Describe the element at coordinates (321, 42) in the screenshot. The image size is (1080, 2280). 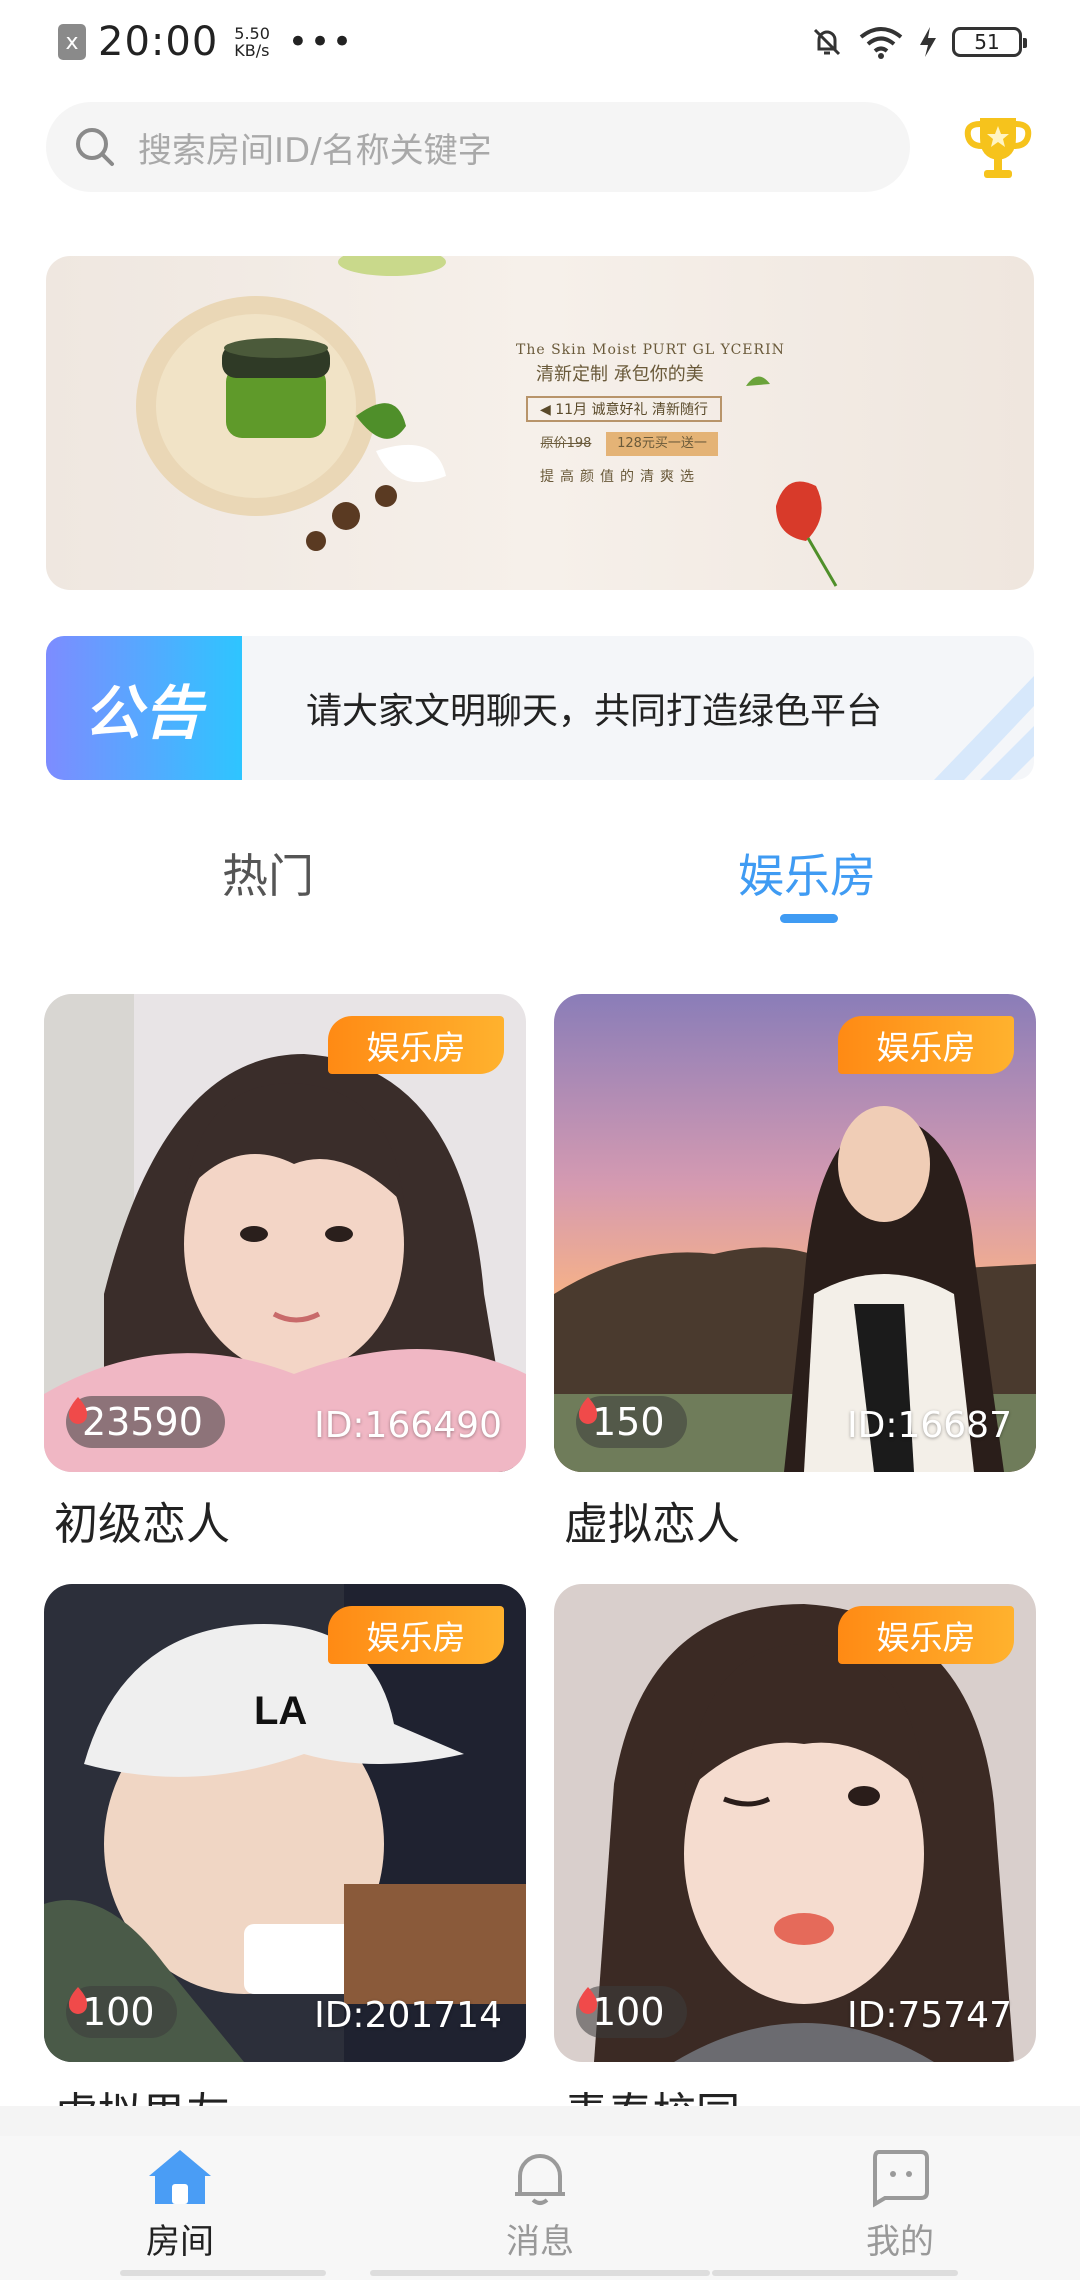
I see `more-dots-icon: •••` at that location.